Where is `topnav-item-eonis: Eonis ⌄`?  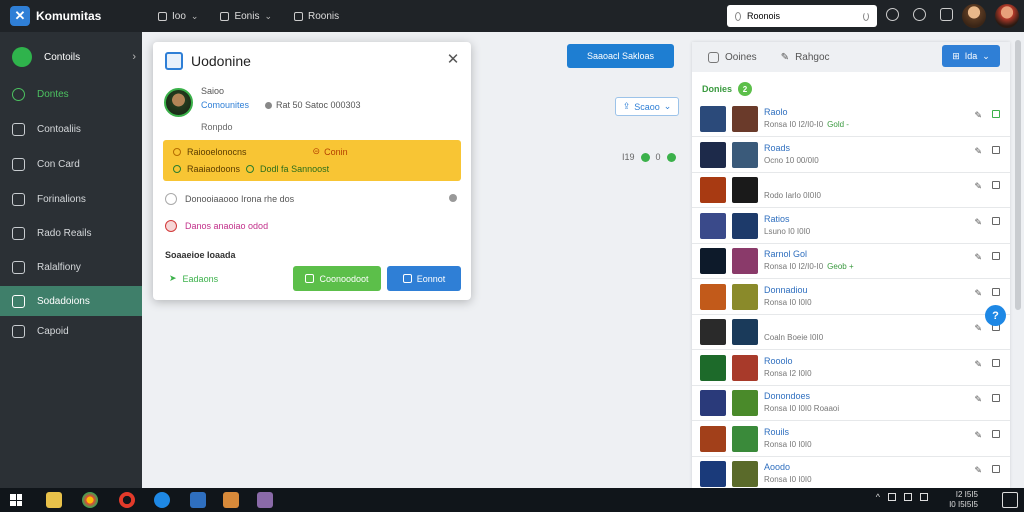
topnav-item-eonis: Eonis ⌄ is located at coordinates (246, 16).